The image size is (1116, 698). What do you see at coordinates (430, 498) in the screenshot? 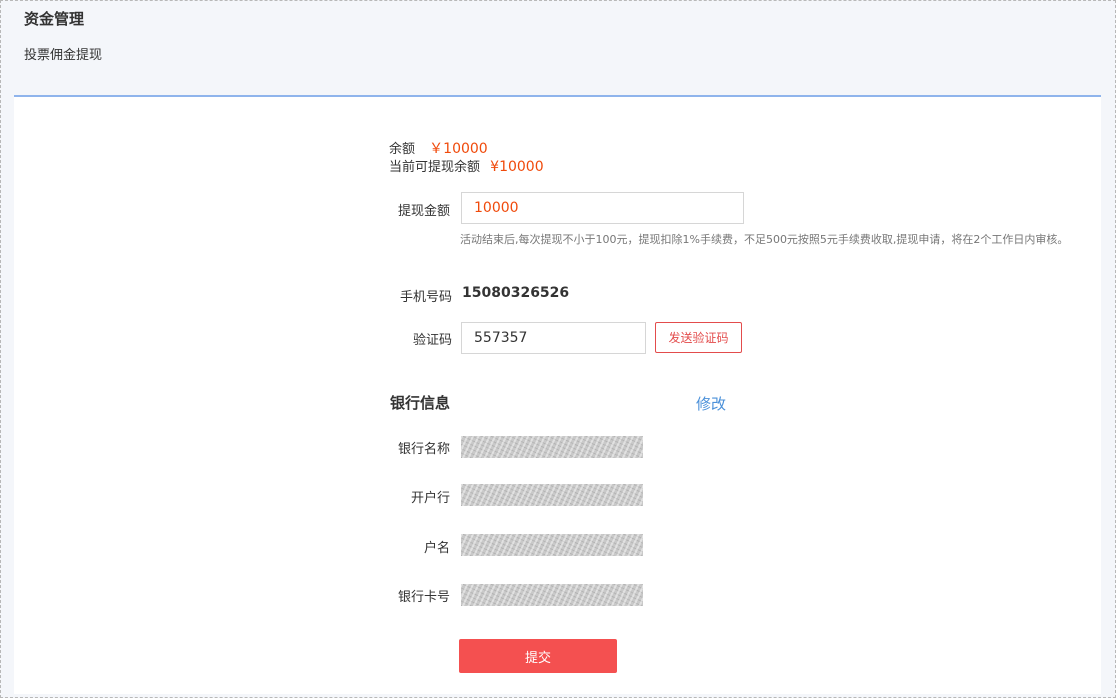
I see `bank-branch-label: 开户行` at bounding box center [430, 498].